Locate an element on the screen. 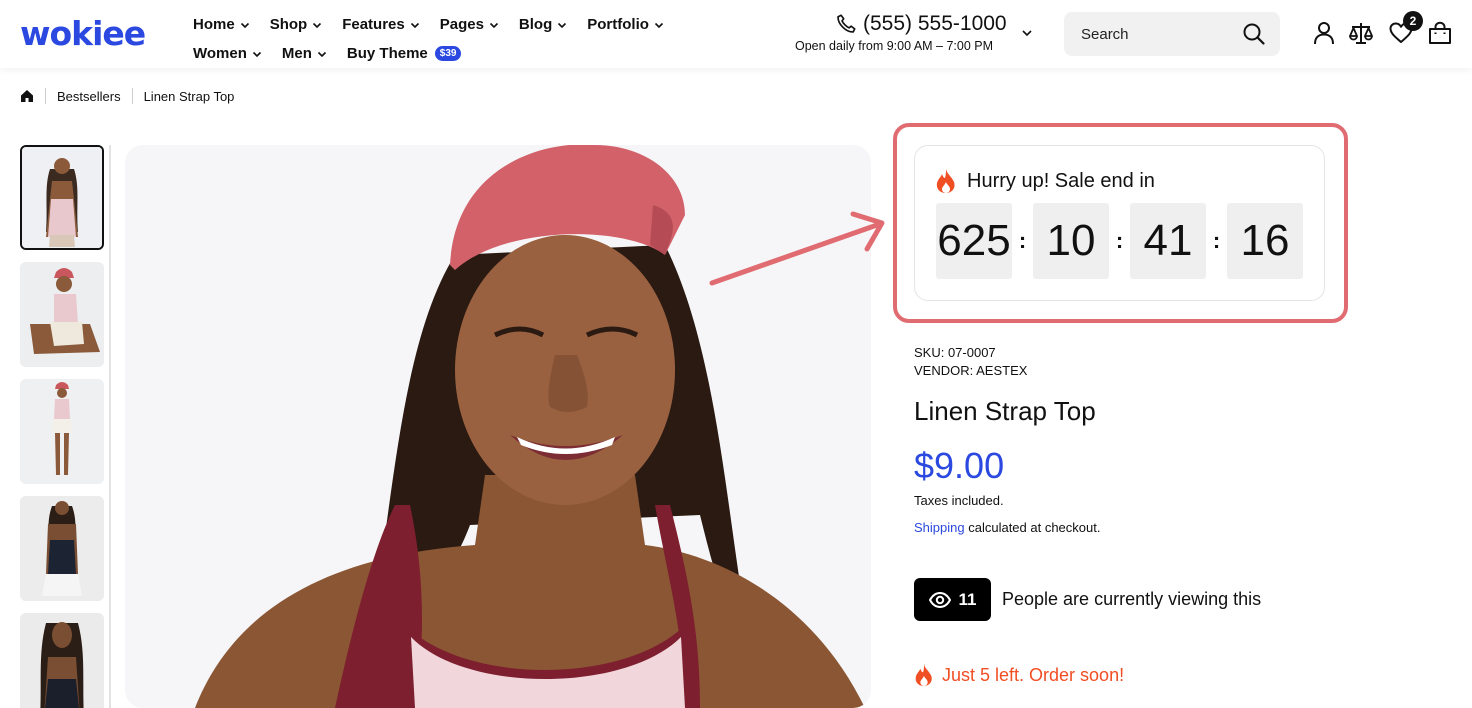  price-badge: $39 is located at coordinates (448, 53).